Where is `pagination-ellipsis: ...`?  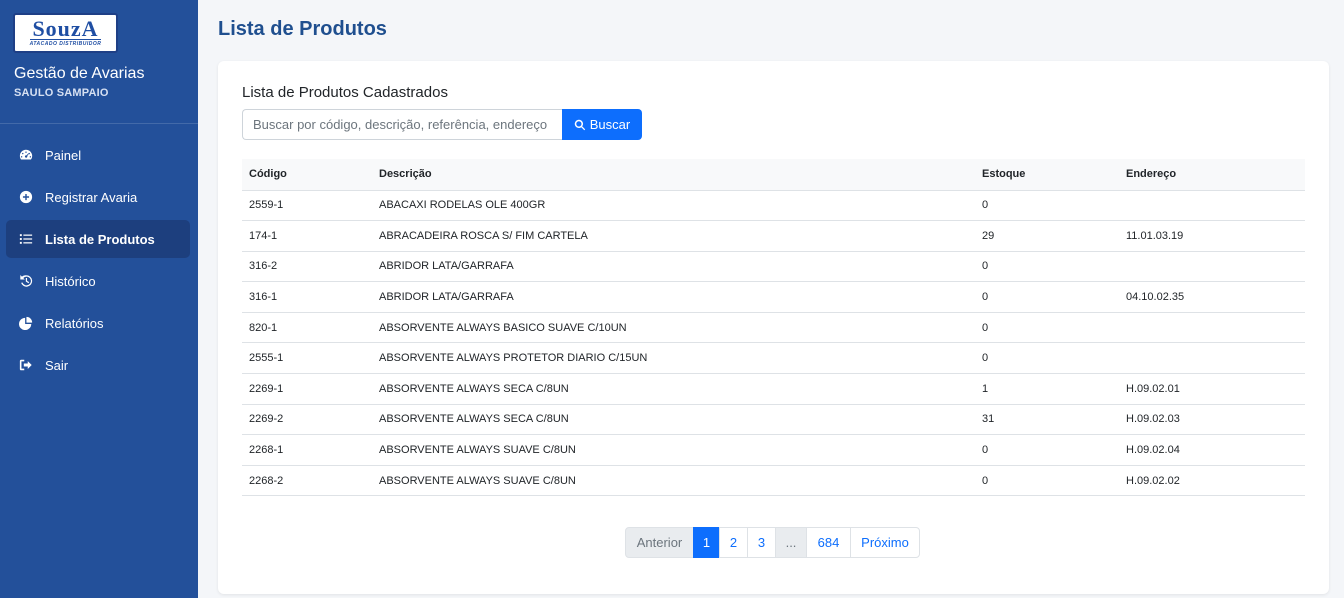 pagination-ellipsis: ... is located at coordinates (791, 542).